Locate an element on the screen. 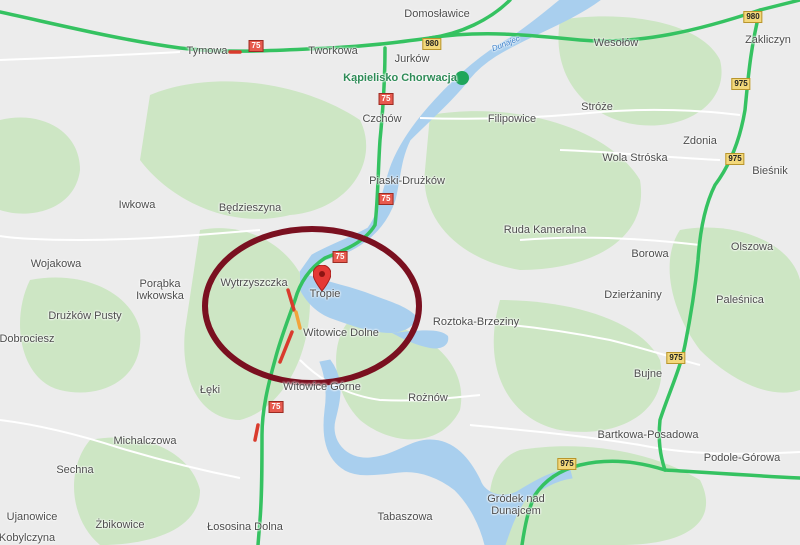  label-bedzieszyna: Będzieszyna is located at coordinates (250, 208).